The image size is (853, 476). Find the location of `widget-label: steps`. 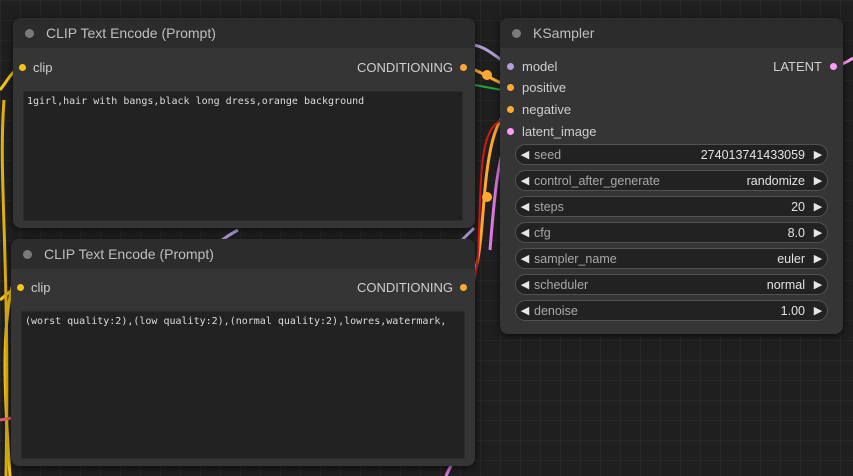

widget-label: steps is located at coordinates (549, 206).